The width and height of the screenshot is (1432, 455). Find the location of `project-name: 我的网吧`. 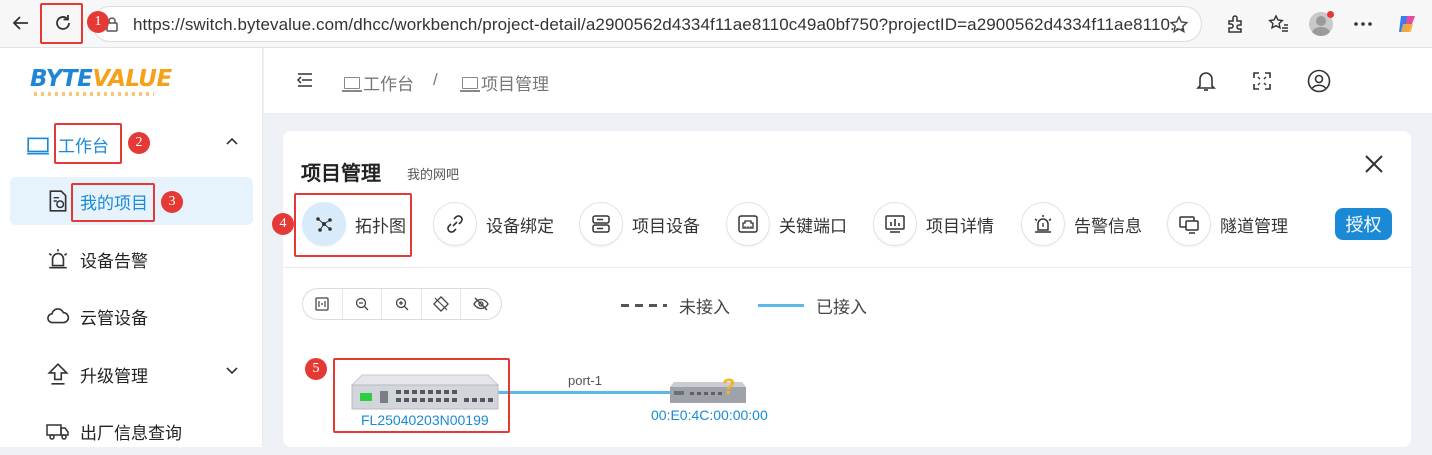

project-name: 我的网吧 is located at coordinates (433, 174).